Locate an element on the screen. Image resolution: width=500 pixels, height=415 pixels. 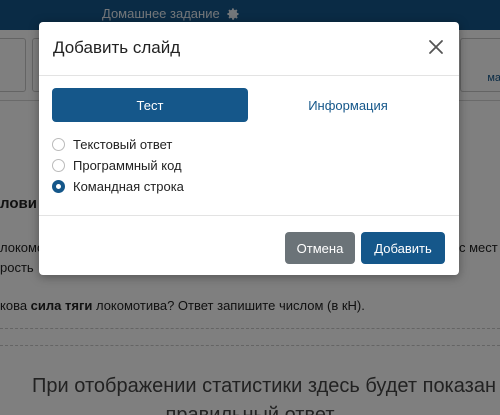
dialog-title: Добавить слайд is located at coordinates (117, 47).